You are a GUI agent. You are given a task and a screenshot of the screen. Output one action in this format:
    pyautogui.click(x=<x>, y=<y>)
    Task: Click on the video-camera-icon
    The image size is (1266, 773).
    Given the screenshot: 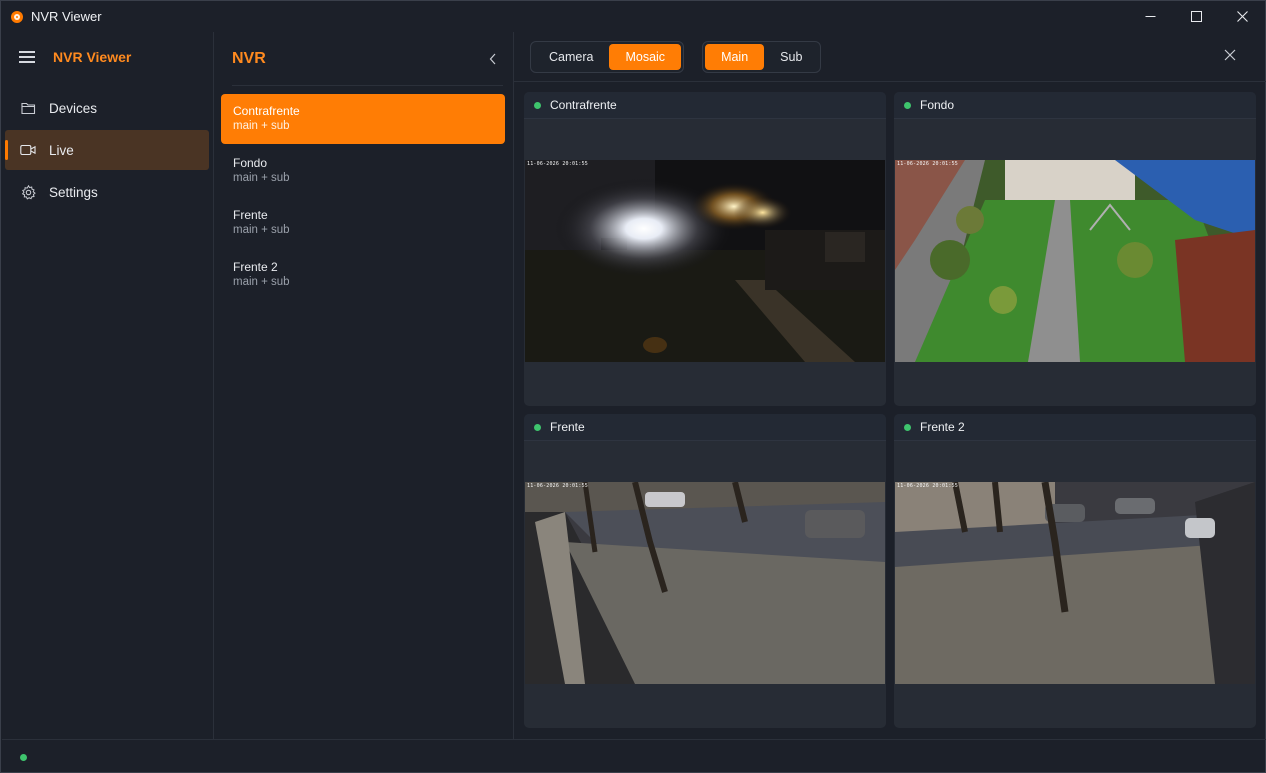 What is the action you would take?
    pyautogui.click(x=28, y=150)
    